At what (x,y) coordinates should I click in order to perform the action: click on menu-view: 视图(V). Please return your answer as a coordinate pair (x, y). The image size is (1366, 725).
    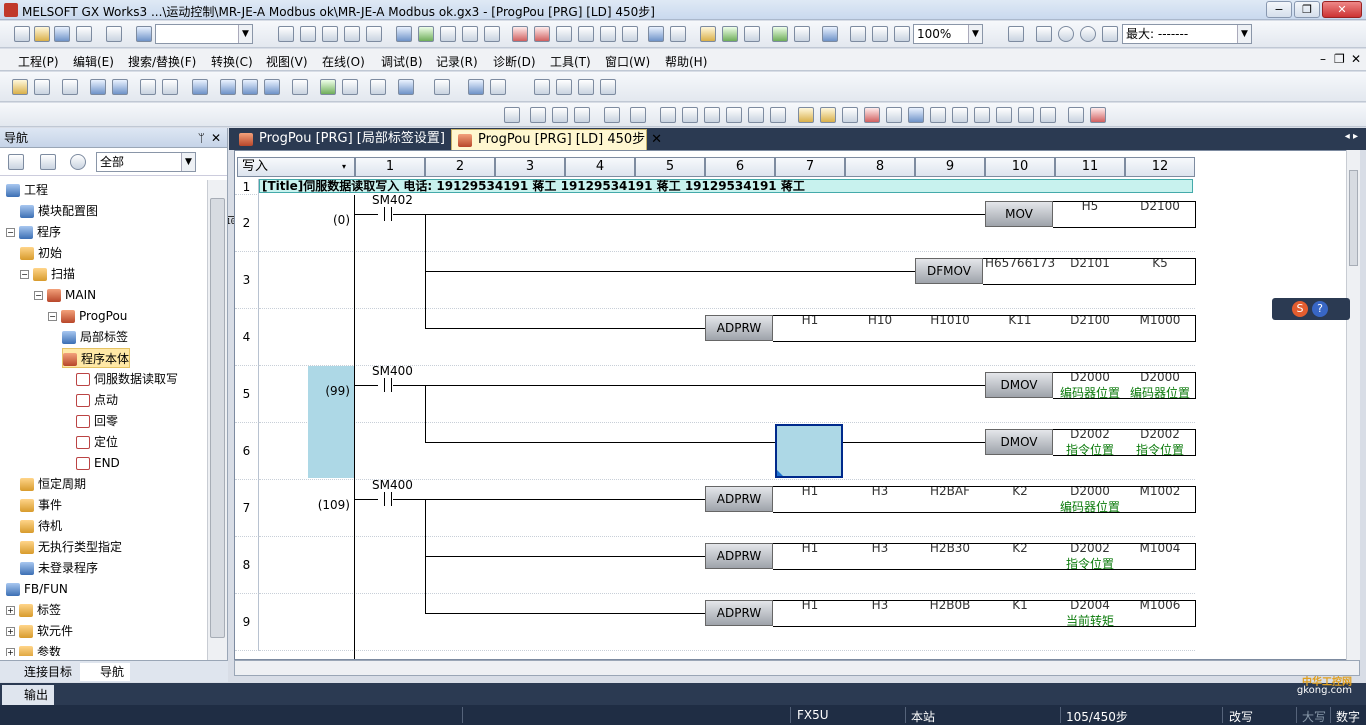
    Looking at the image, I should click on (287, 61).